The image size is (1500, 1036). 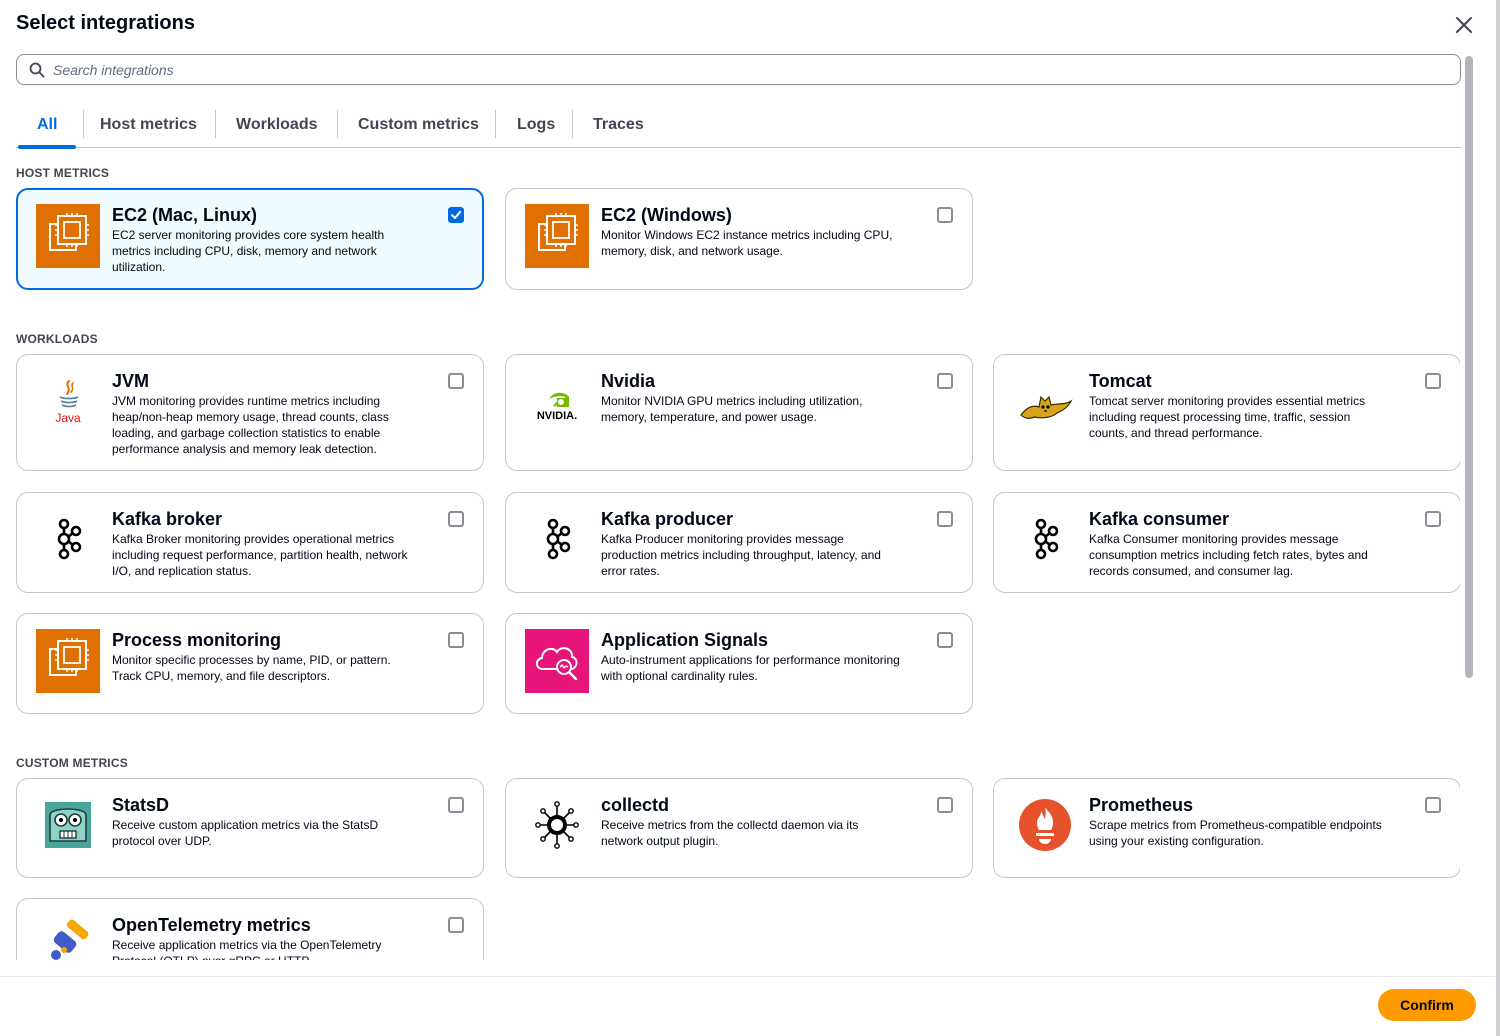 I want to click on card-title: EC2 (Windows), so click(x=666, y=215).